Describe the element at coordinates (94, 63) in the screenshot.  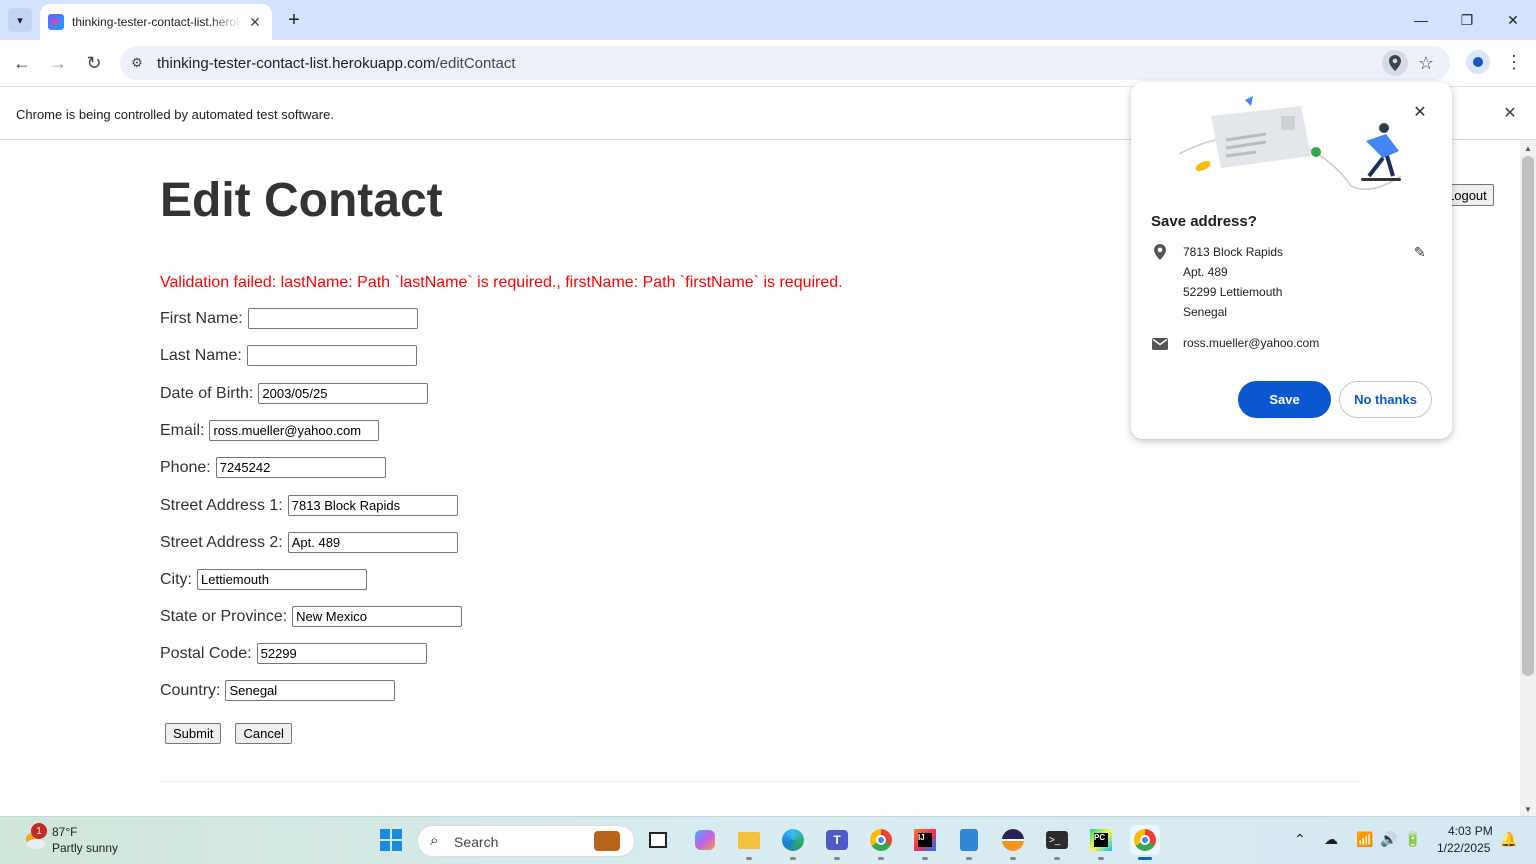
I see `reload-button: ↻` at that location.